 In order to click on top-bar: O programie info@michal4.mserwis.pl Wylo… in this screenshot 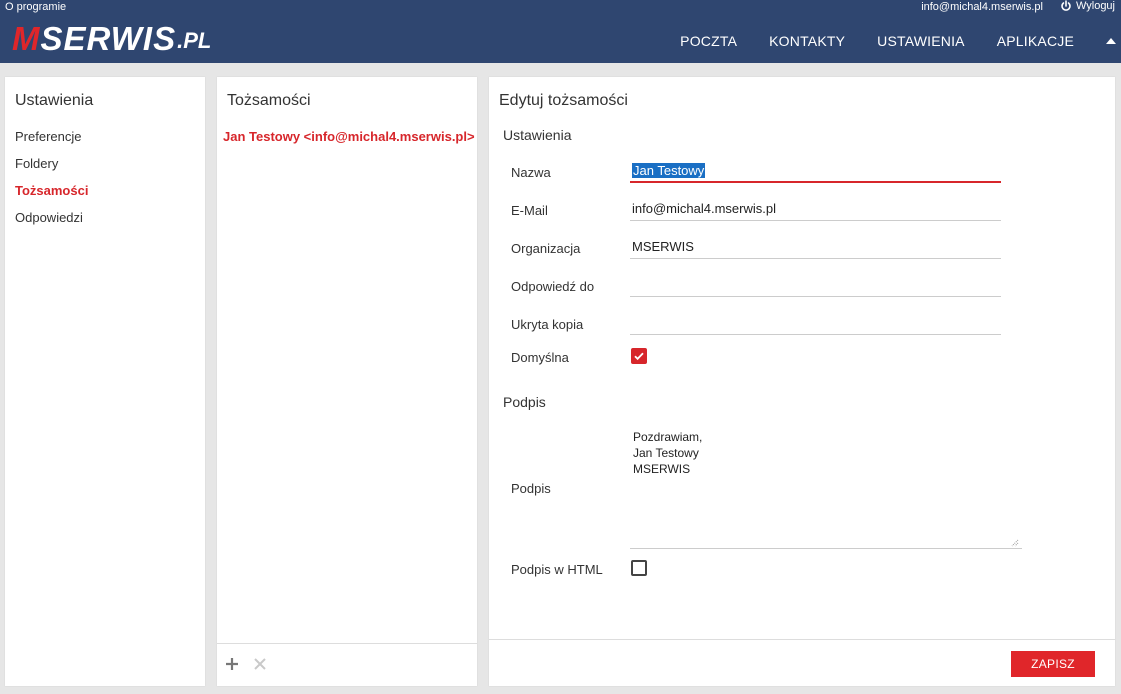, I will do `click(560, 31)`.